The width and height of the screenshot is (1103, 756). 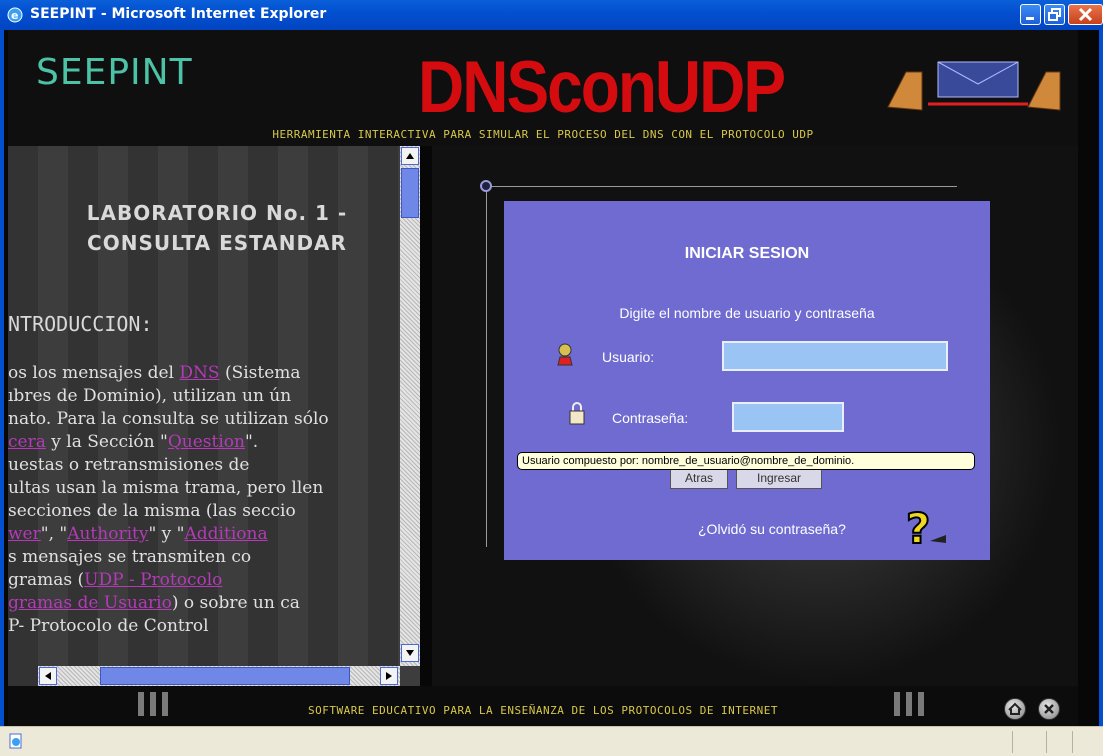 I want to click on lesson-line: wer", "Authority" y "Additiona, so click(x=204, y=534).